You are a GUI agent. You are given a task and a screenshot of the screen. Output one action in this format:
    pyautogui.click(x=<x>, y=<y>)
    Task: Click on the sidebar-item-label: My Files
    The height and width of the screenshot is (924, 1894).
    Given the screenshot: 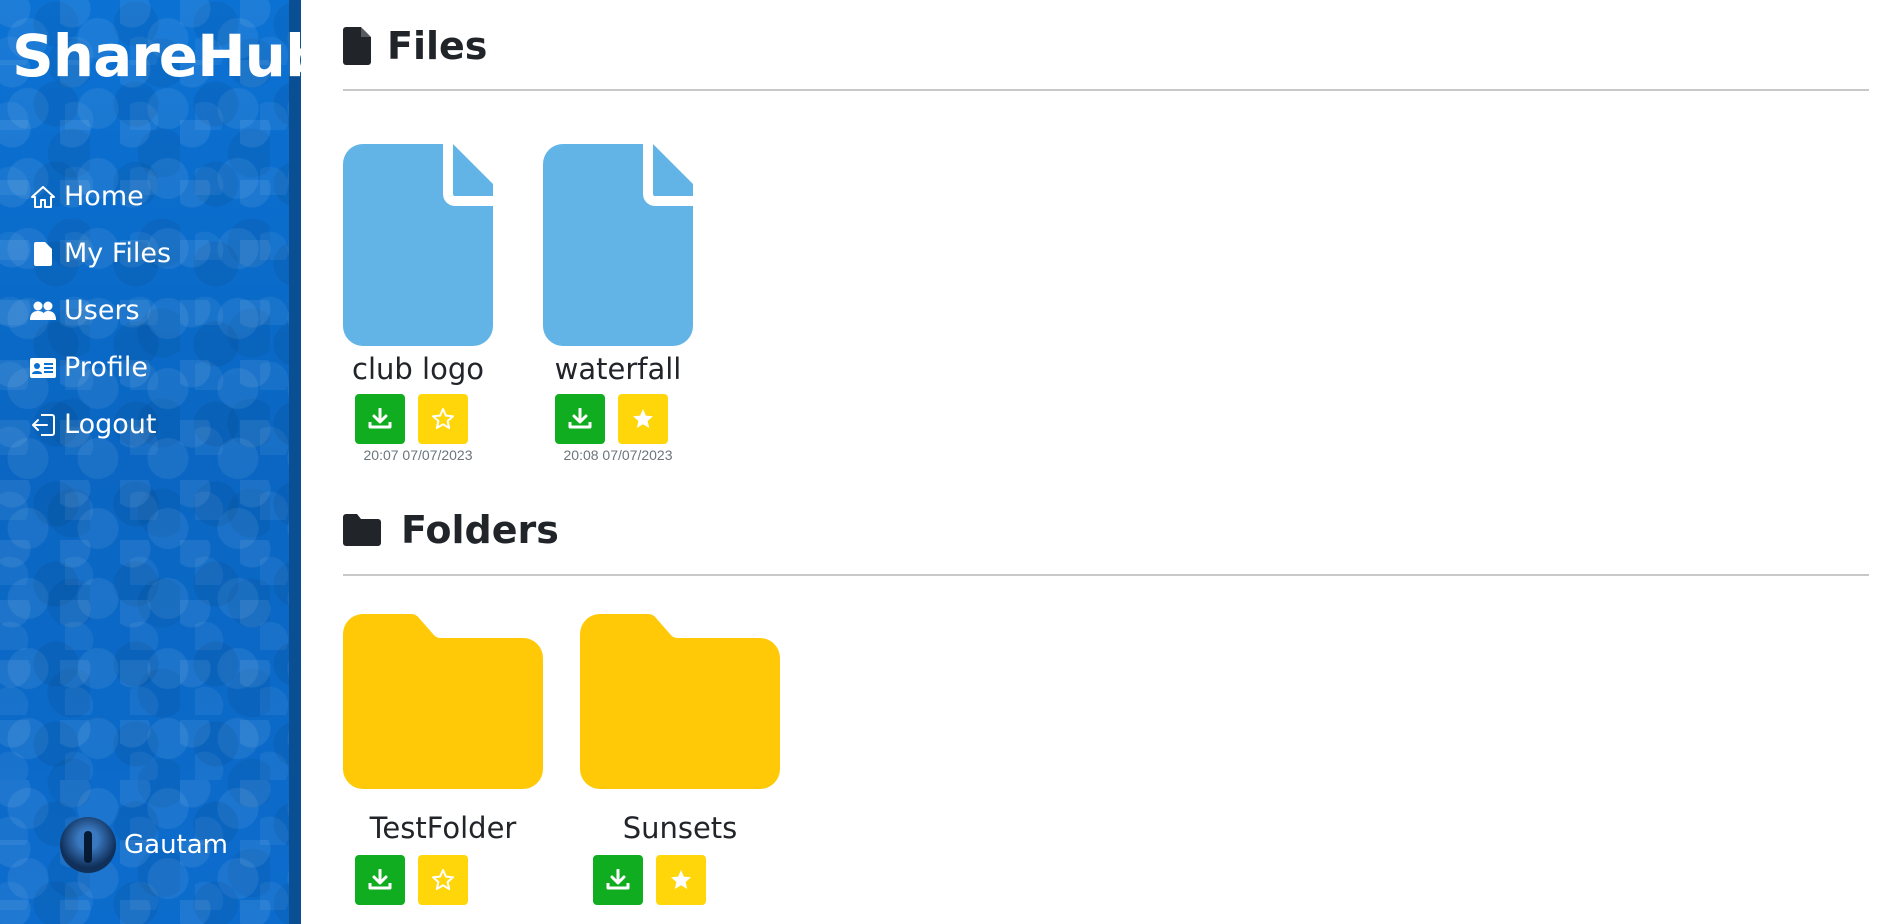 What is the action you would take?
    pyautogui.click(x=118, y=253)
    